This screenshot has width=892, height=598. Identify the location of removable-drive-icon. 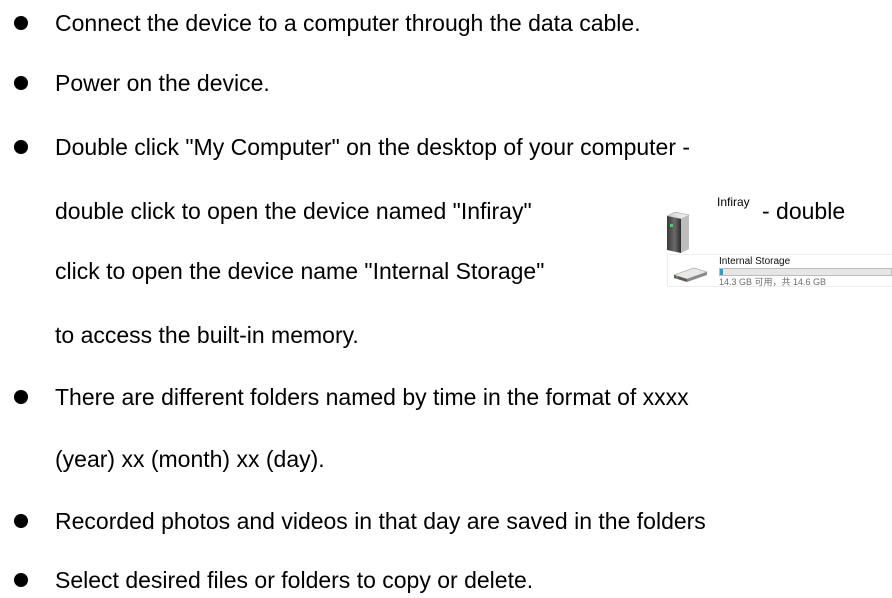
(677, 232).